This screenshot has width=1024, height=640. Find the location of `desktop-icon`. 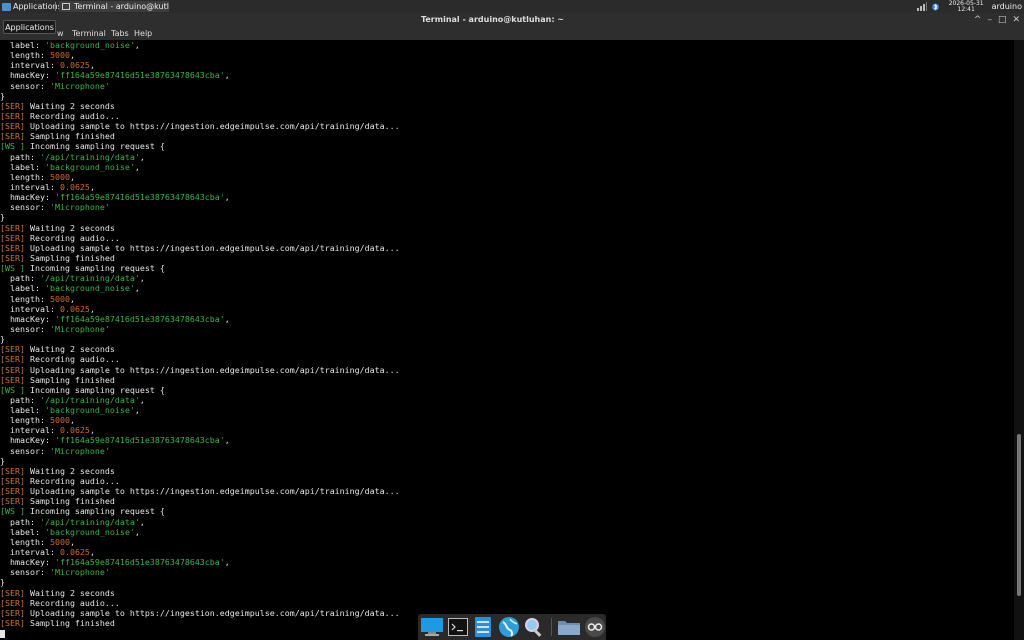

desktop-icon is located at coordinates (432, 627).